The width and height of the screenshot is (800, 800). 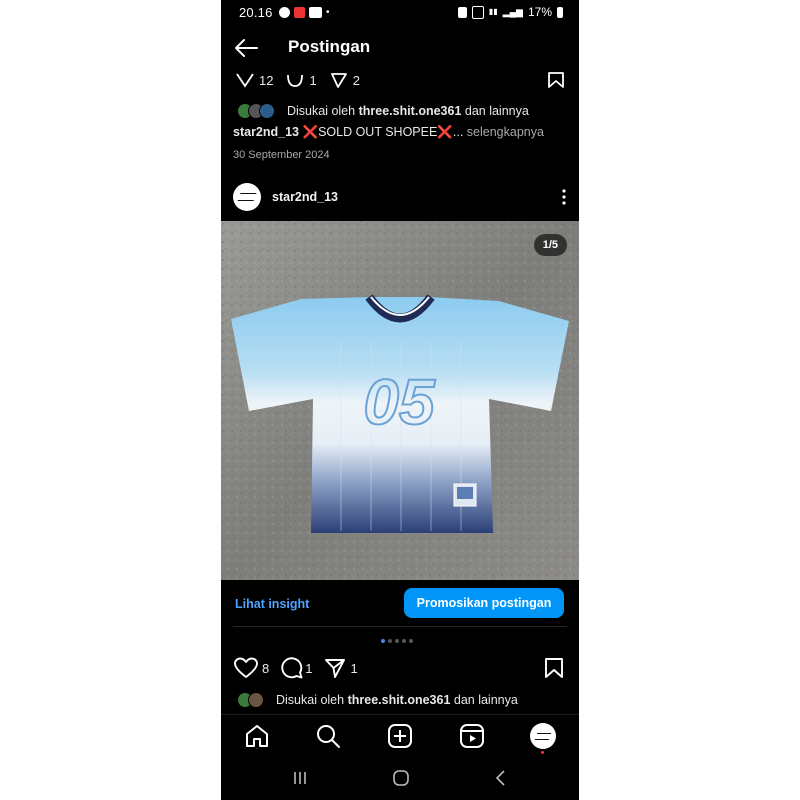 I want to click on status-right: ▮▮ ▂▄▆ 17%, so click(x=510, y=12).